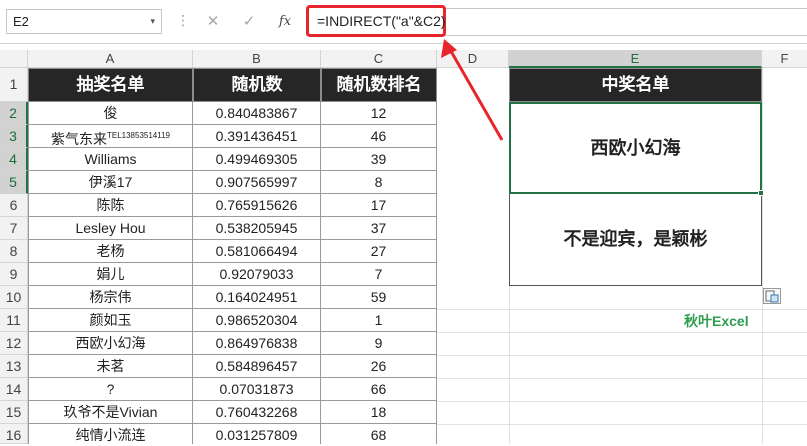 This screenshot has height=446, width=807. Describe the element at coordinates (379, 412) in the screenshot. I see `cell-rank: 18` at that location.